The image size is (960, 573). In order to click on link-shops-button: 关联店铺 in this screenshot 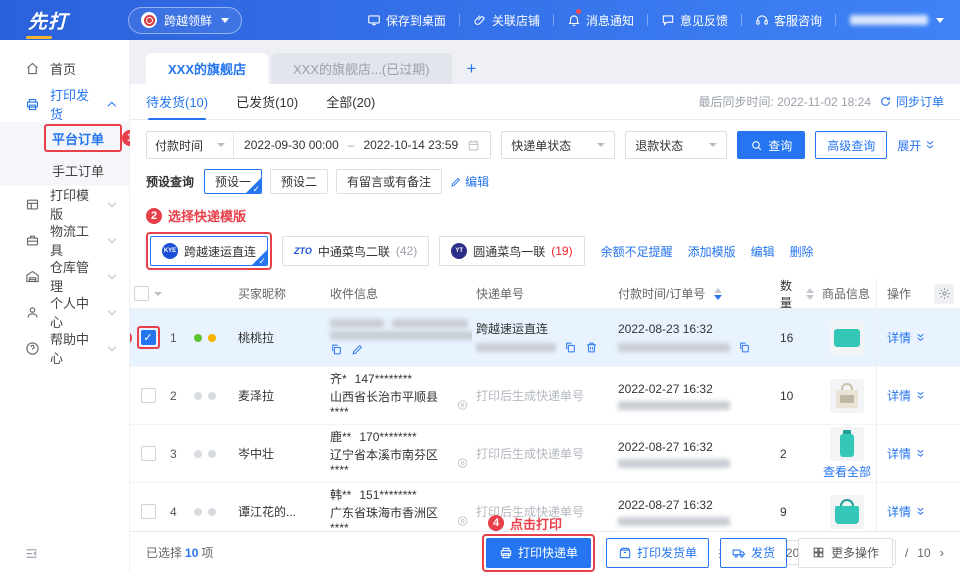, I will do `click(506, 20)`.